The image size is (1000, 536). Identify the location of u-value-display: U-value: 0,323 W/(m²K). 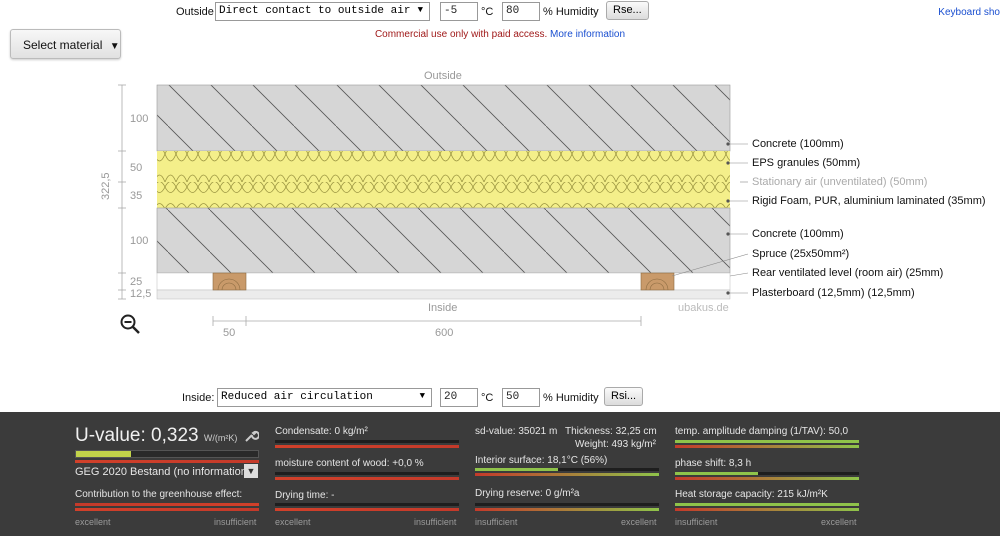
(156, 436).